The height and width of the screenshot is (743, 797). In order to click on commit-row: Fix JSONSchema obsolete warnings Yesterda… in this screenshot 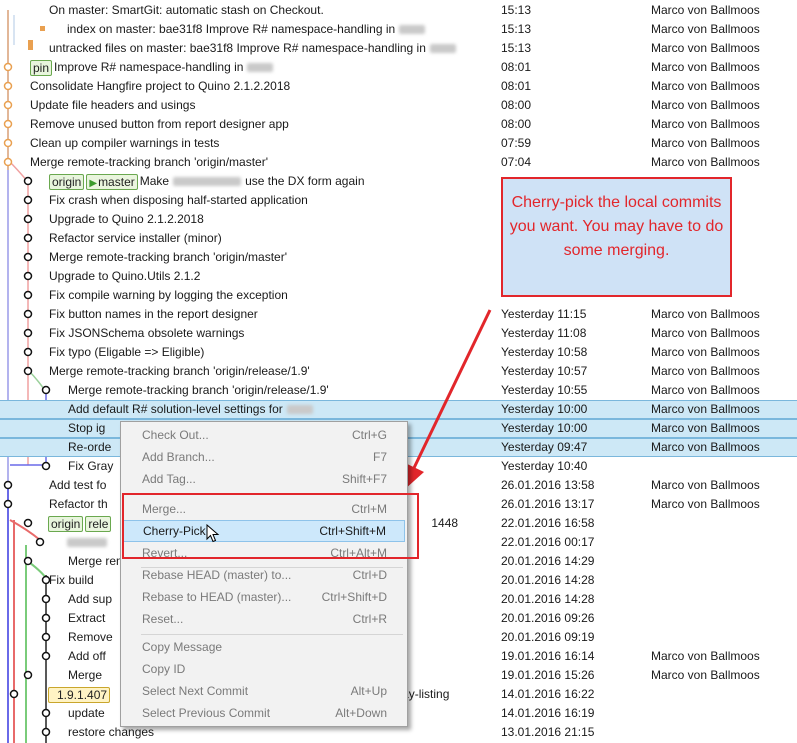, I will do `click(398, 333)`.